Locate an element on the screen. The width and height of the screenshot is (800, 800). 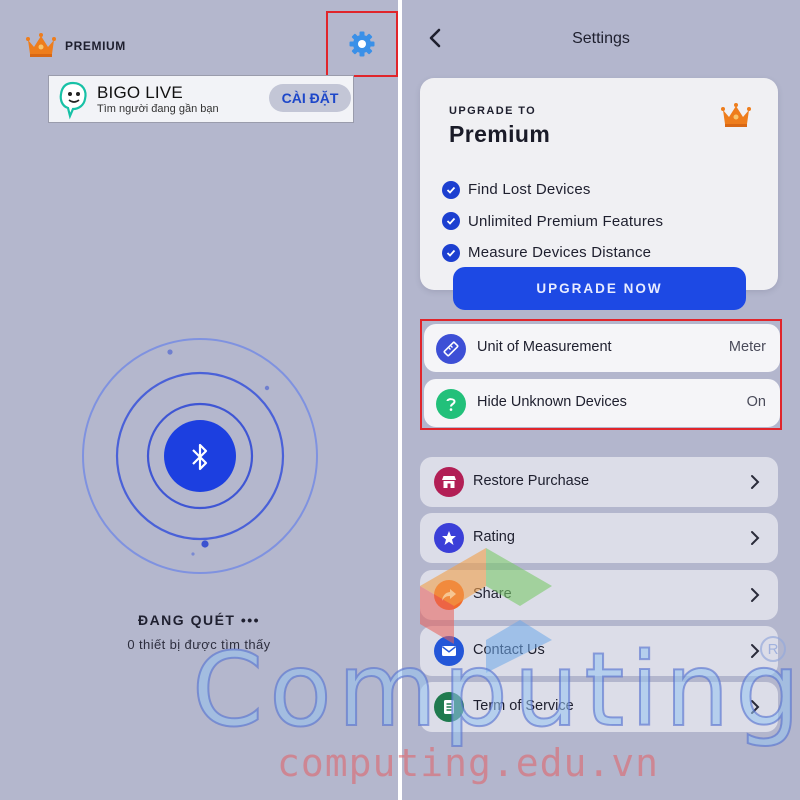
ad-title: BIGO LIVE is located at coordinates (140, 92).